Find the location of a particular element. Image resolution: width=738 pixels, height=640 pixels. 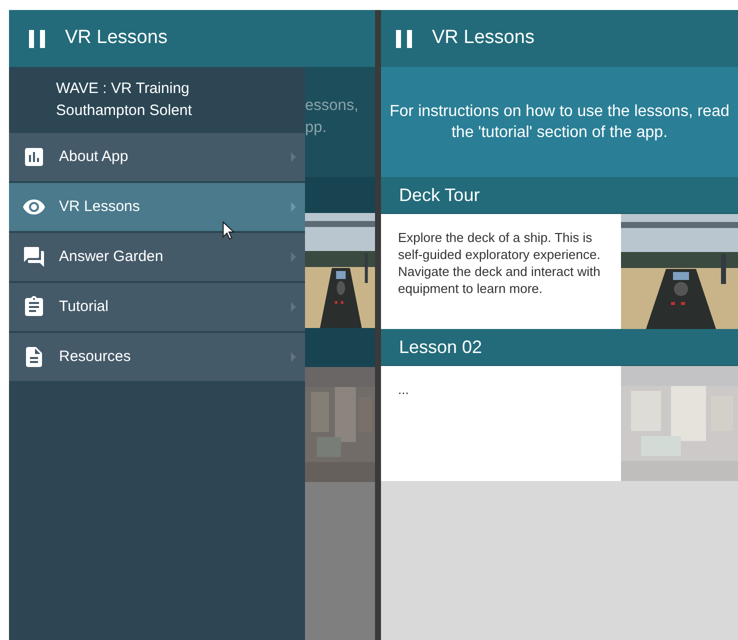

menu-item: Resources is located at coordinates (157, 357).